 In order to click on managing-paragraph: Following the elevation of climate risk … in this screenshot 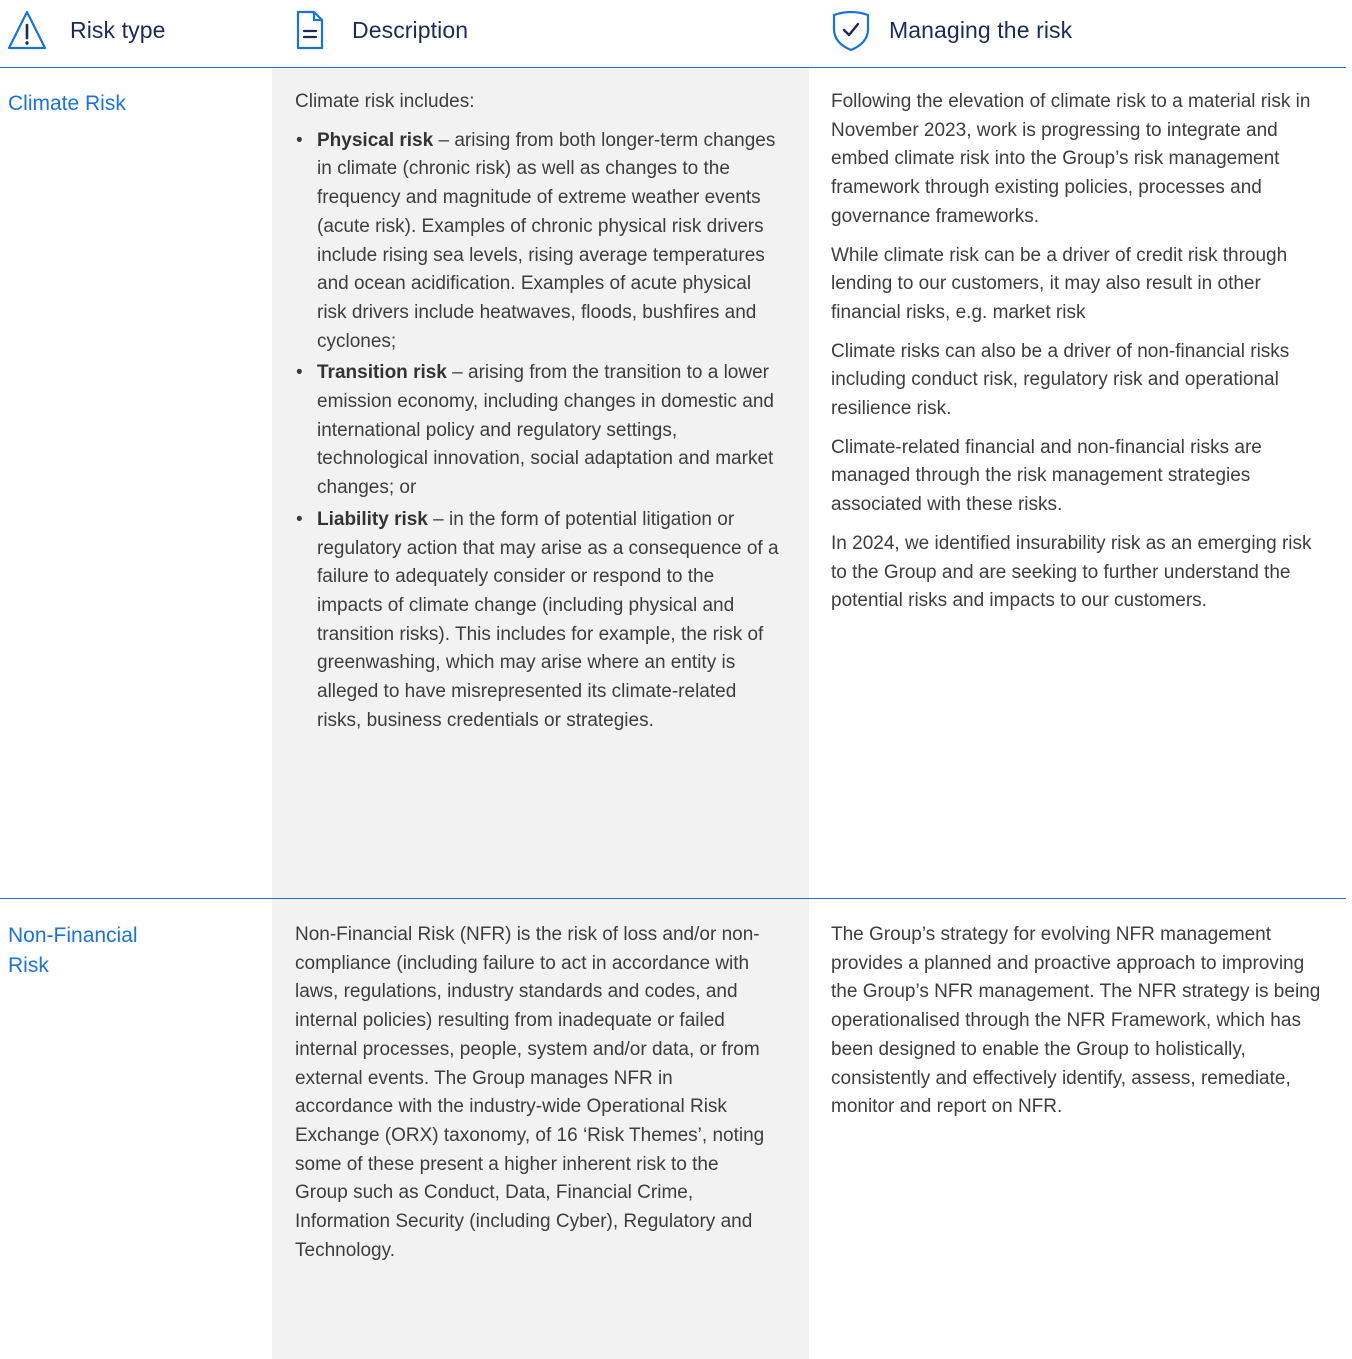, I will do `click(1071, 159)`.